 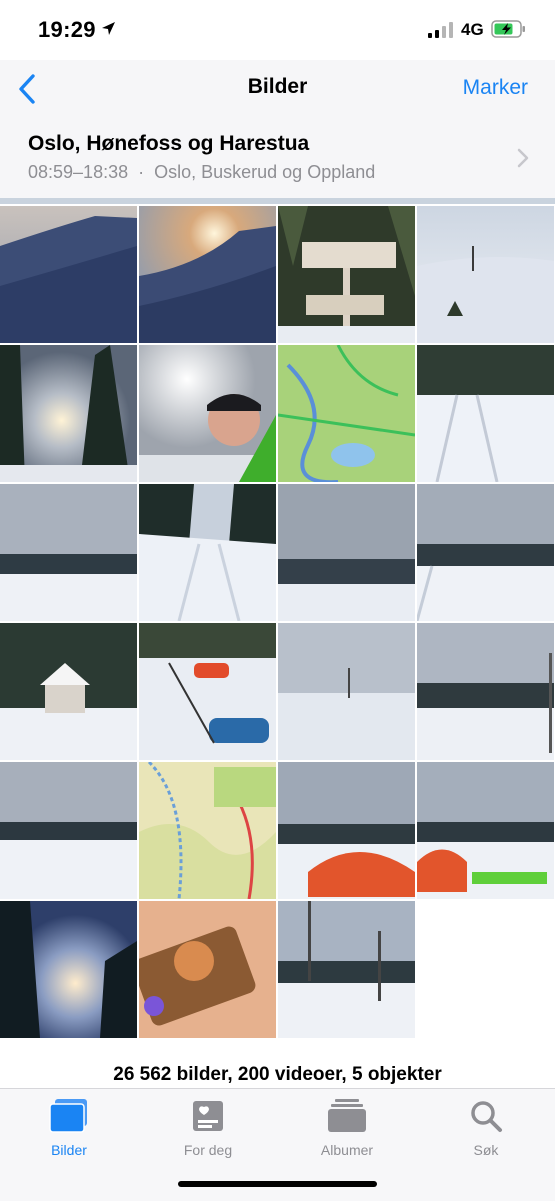 What do you see at coordinates (277, 30) in the screenshot?
I see `status-bar: 19:29 4G` at bounding box center [277, 30].